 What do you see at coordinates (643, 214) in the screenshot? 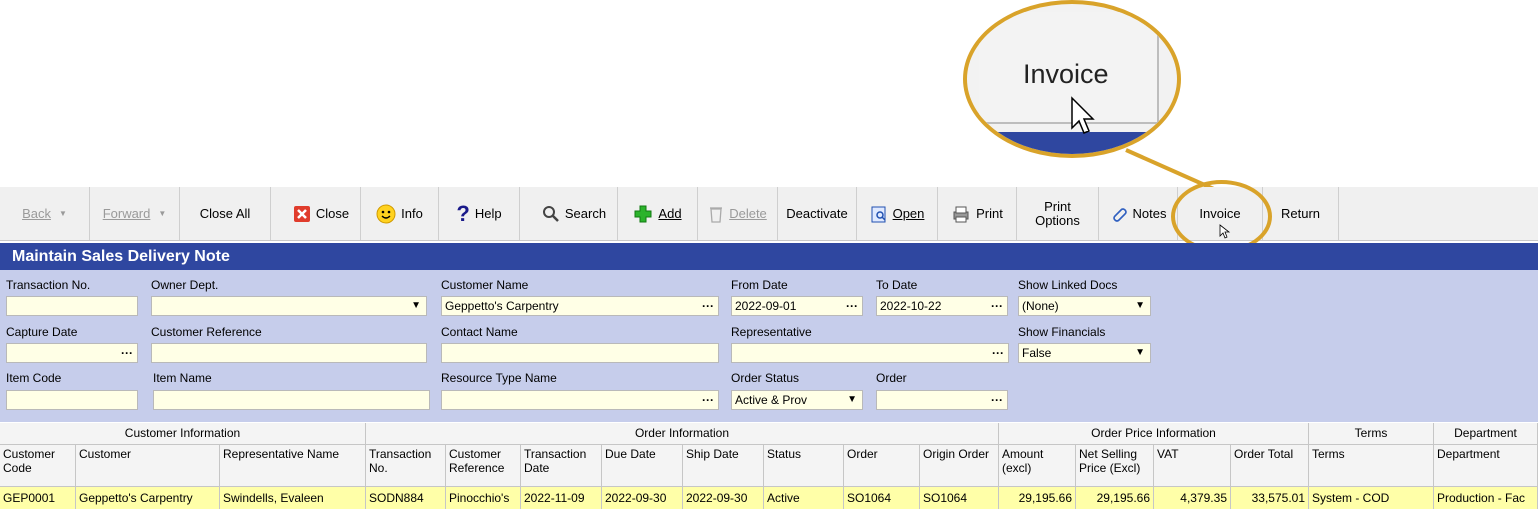
I see `plus-icon` at bounding box center [643, 214].